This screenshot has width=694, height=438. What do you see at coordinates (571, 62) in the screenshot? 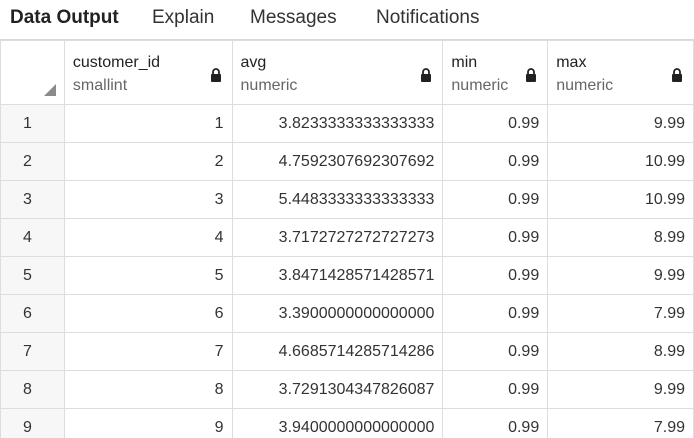
I see `column-name: max` at bounding box center [571, 62].